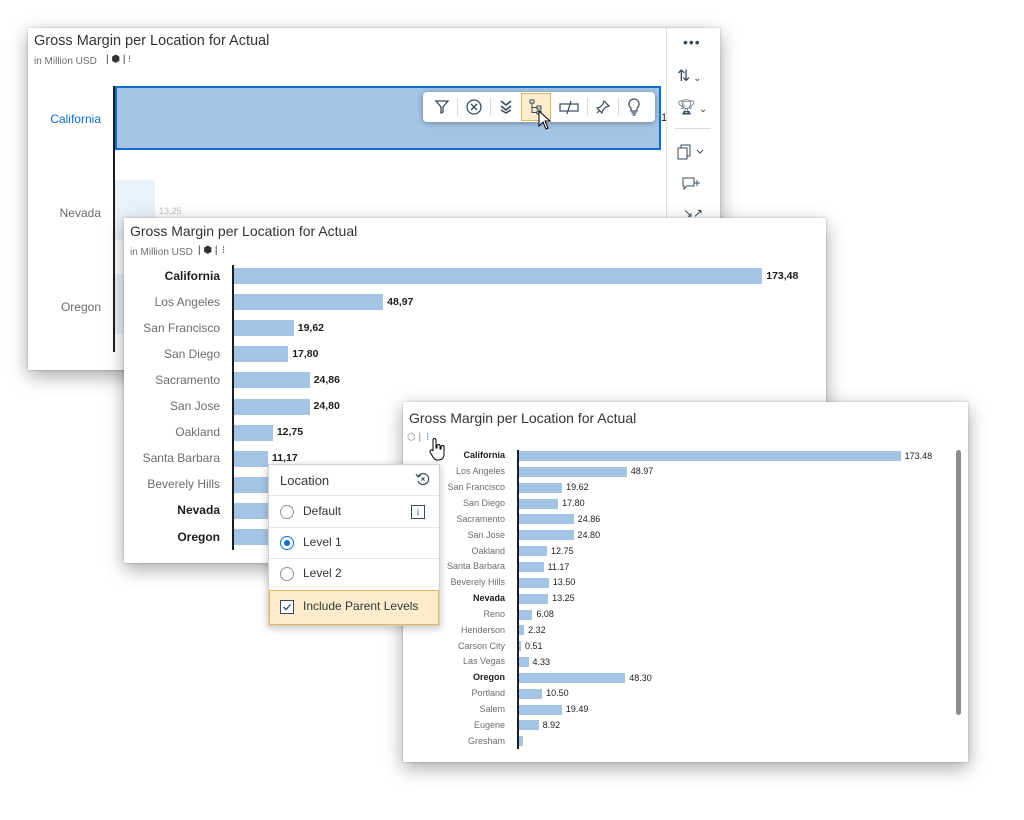 The height and width of the screenshot is (820, 1024). What do you see at coordinates (170, 211) in the screenshot?
I see `value-nevada: 13,25` at bounding box center [170, 211].